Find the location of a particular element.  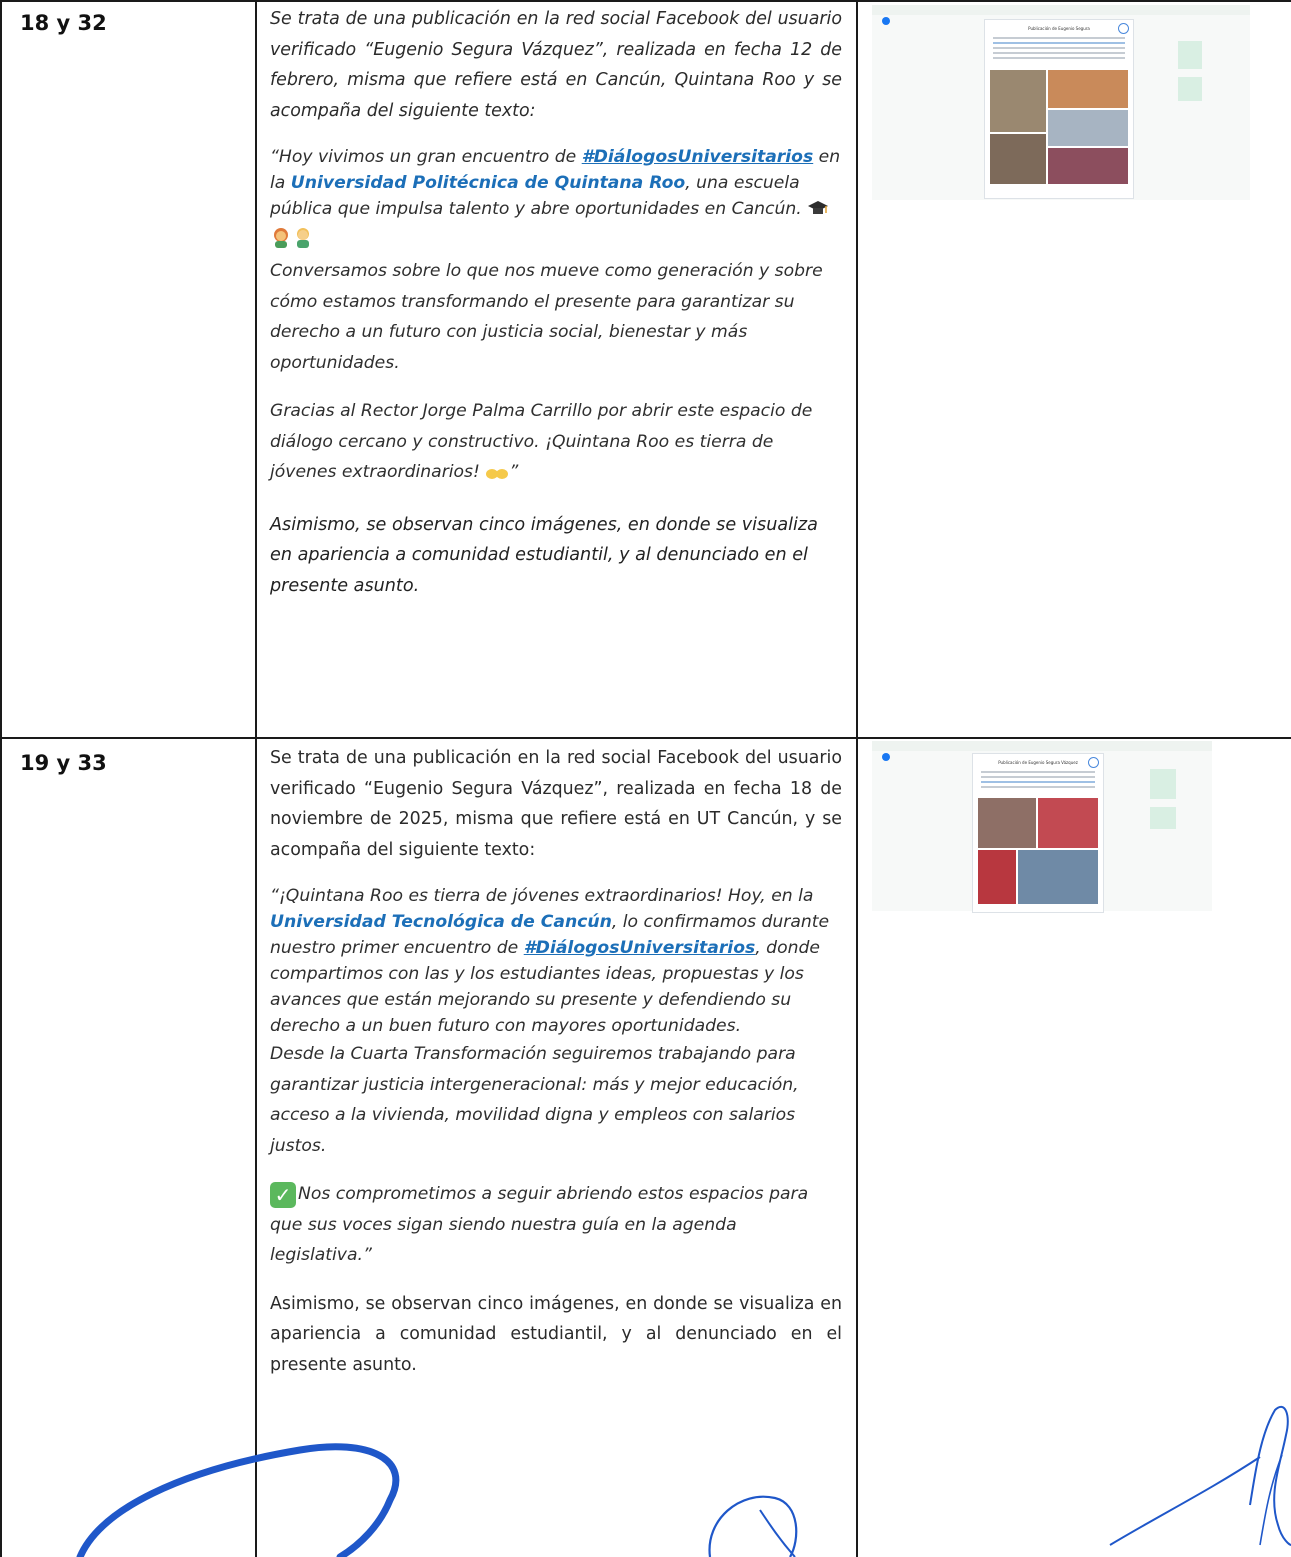

signature-center is located at coordinates (753, 1526).